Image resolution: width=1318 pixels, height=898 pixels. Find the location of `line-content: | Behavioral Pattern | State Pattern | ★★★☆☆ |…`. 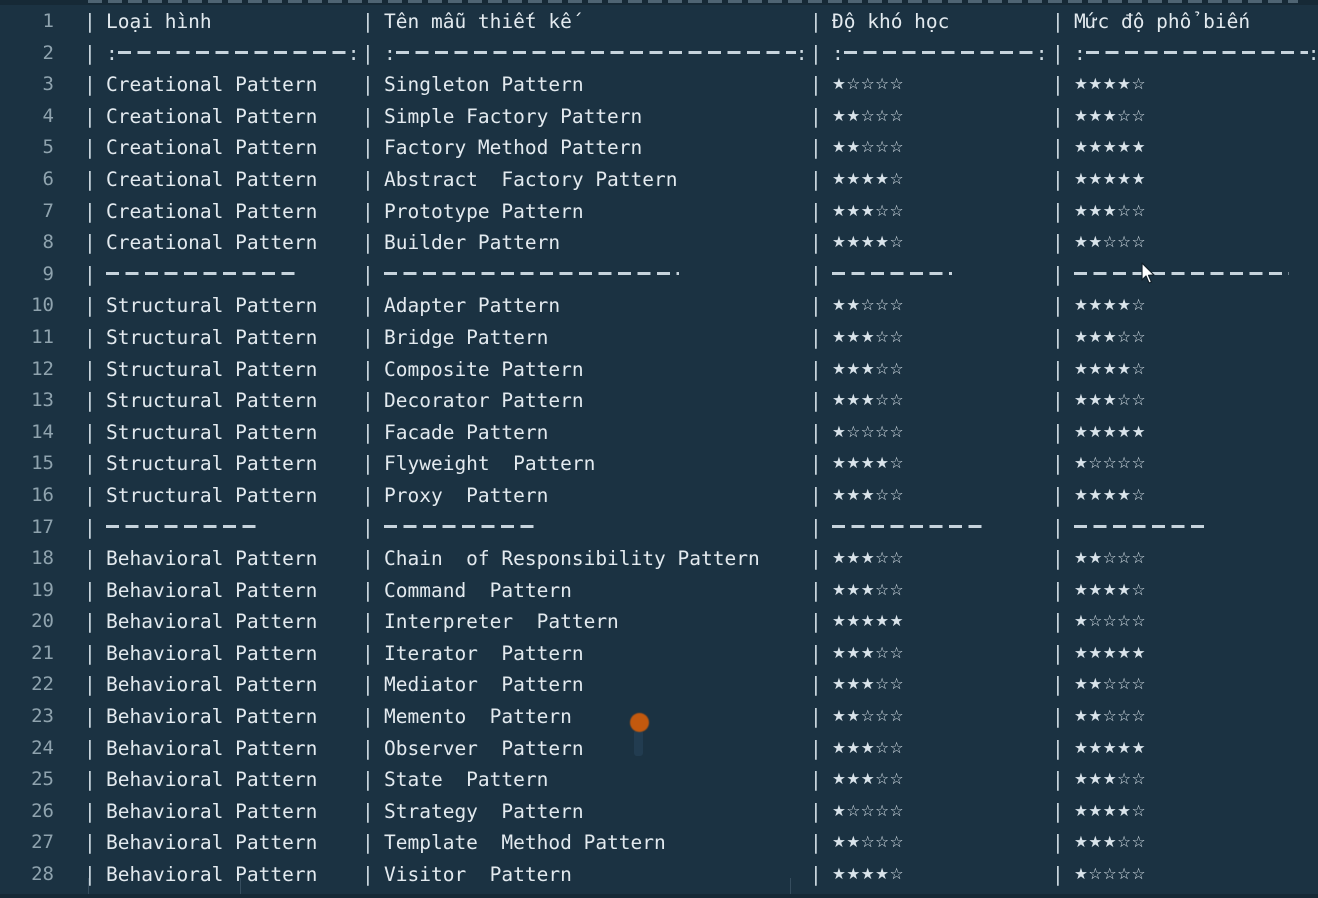

line-content: | Behavioral Pattern | State Pattern | ★★★☆☆ |… is located at coordinates (691, 780).